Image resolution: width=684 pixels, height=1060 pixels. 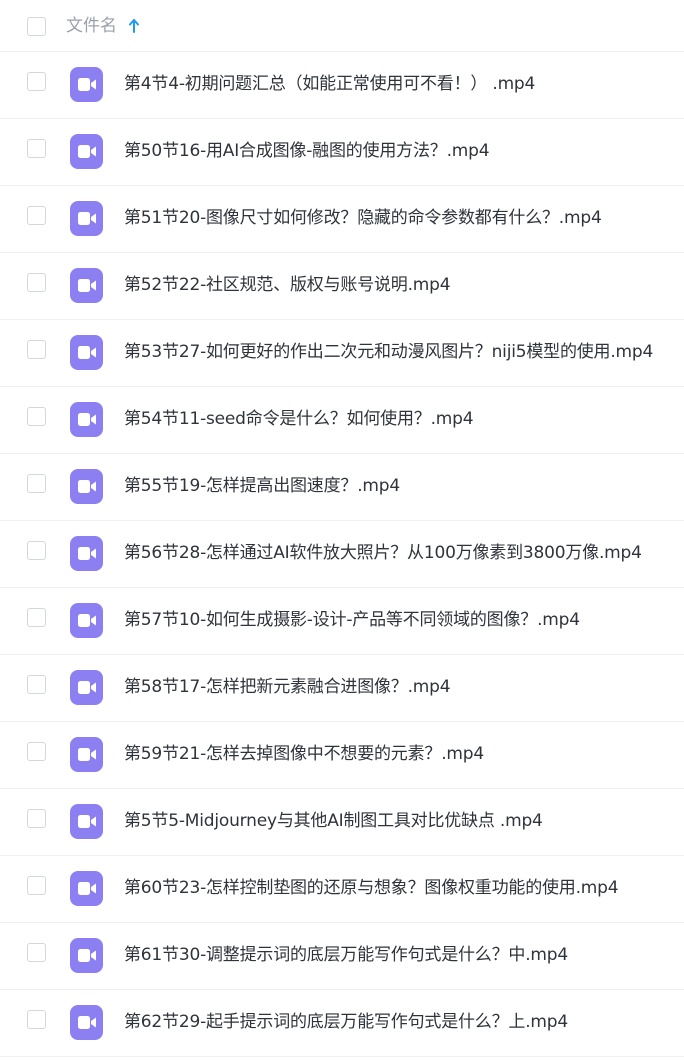 What do you see at coordinates (304, 754) in the screenshot?
I see `file-name: 第59节21-怎样去掉图像中不想要的元素？.mp4` at bounding box center [304, 754].